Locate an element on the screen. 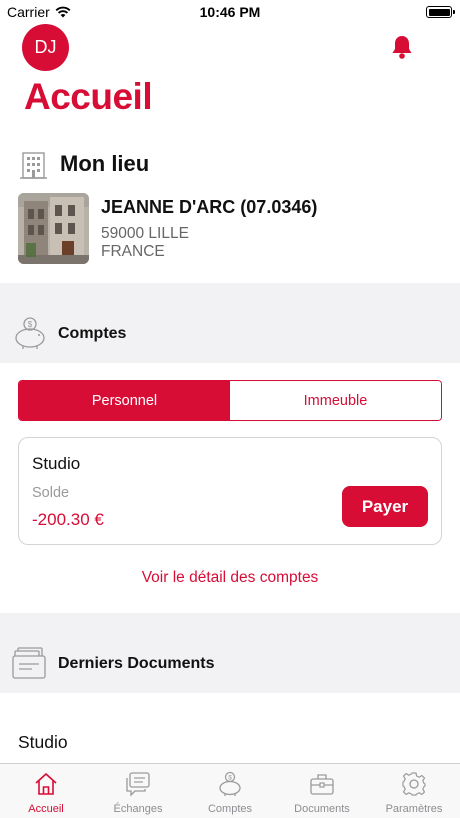  avatar-initials: DJ is located at coordinates (45, 47).